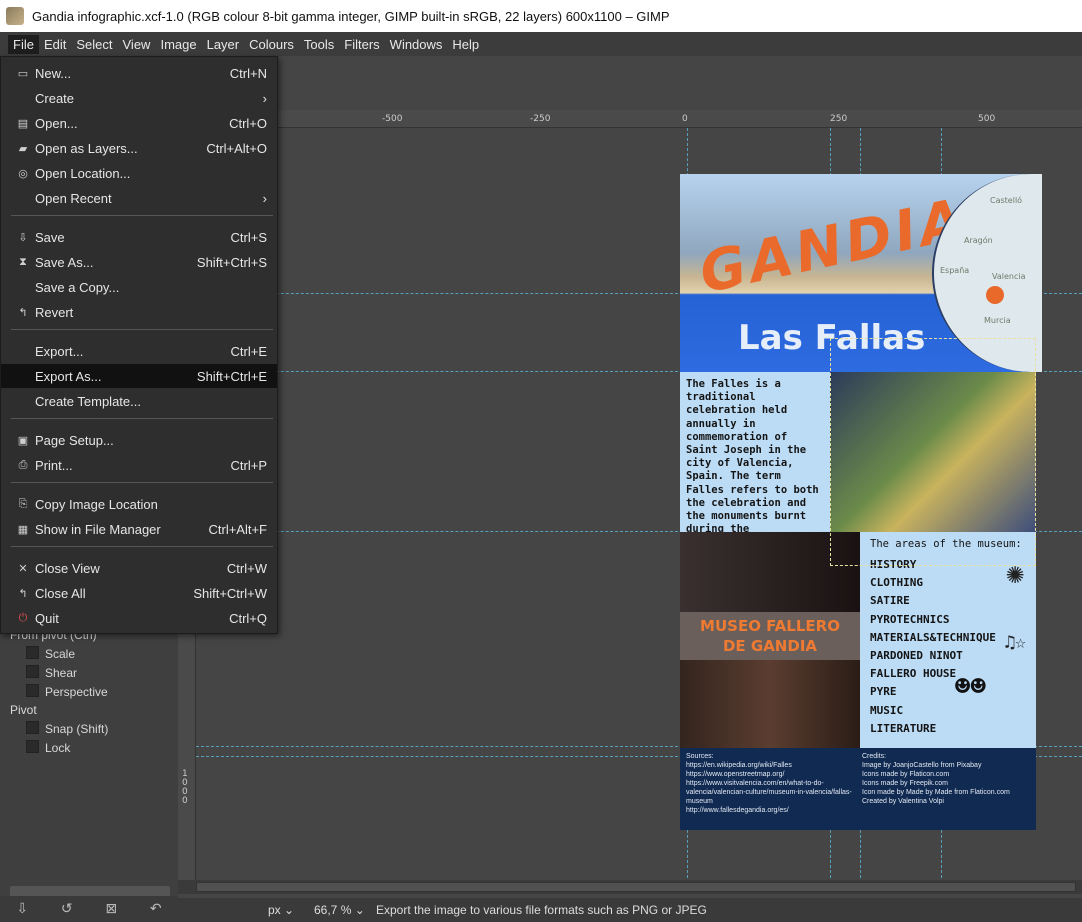  What do you see at coordinates (890, 601) in the screenshot?
I see `area-item: SATIRE` at bounding box center [890, 601].